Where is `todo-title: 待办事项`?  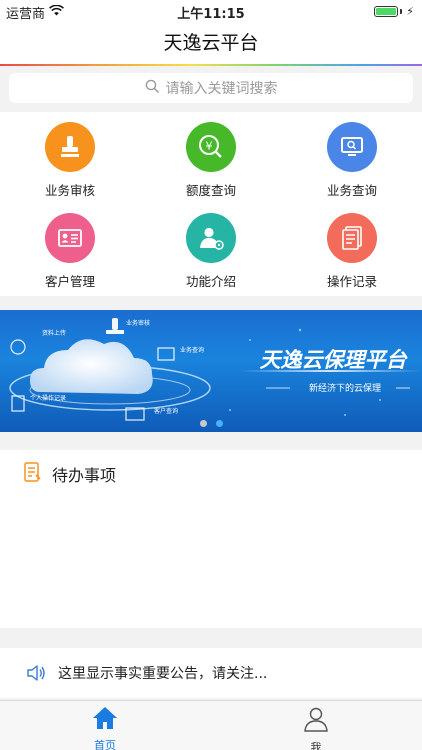 todo-title: 待办事项 is located at coordinates (84, 475).